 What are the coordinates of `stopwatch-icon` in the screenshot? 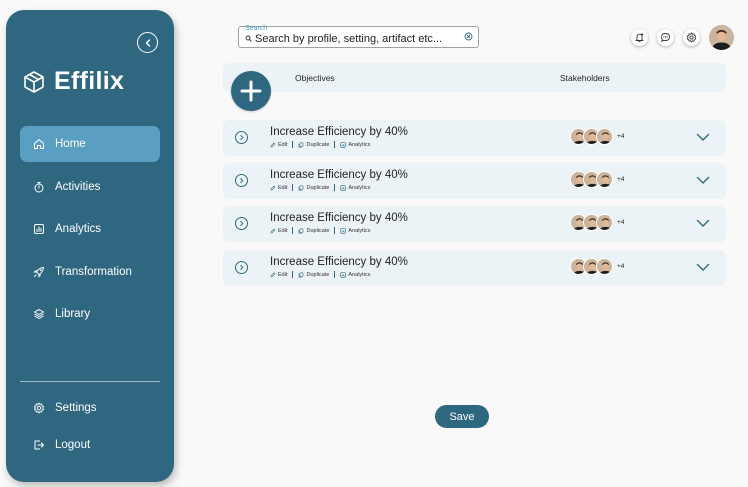 It's located at (39, 187).